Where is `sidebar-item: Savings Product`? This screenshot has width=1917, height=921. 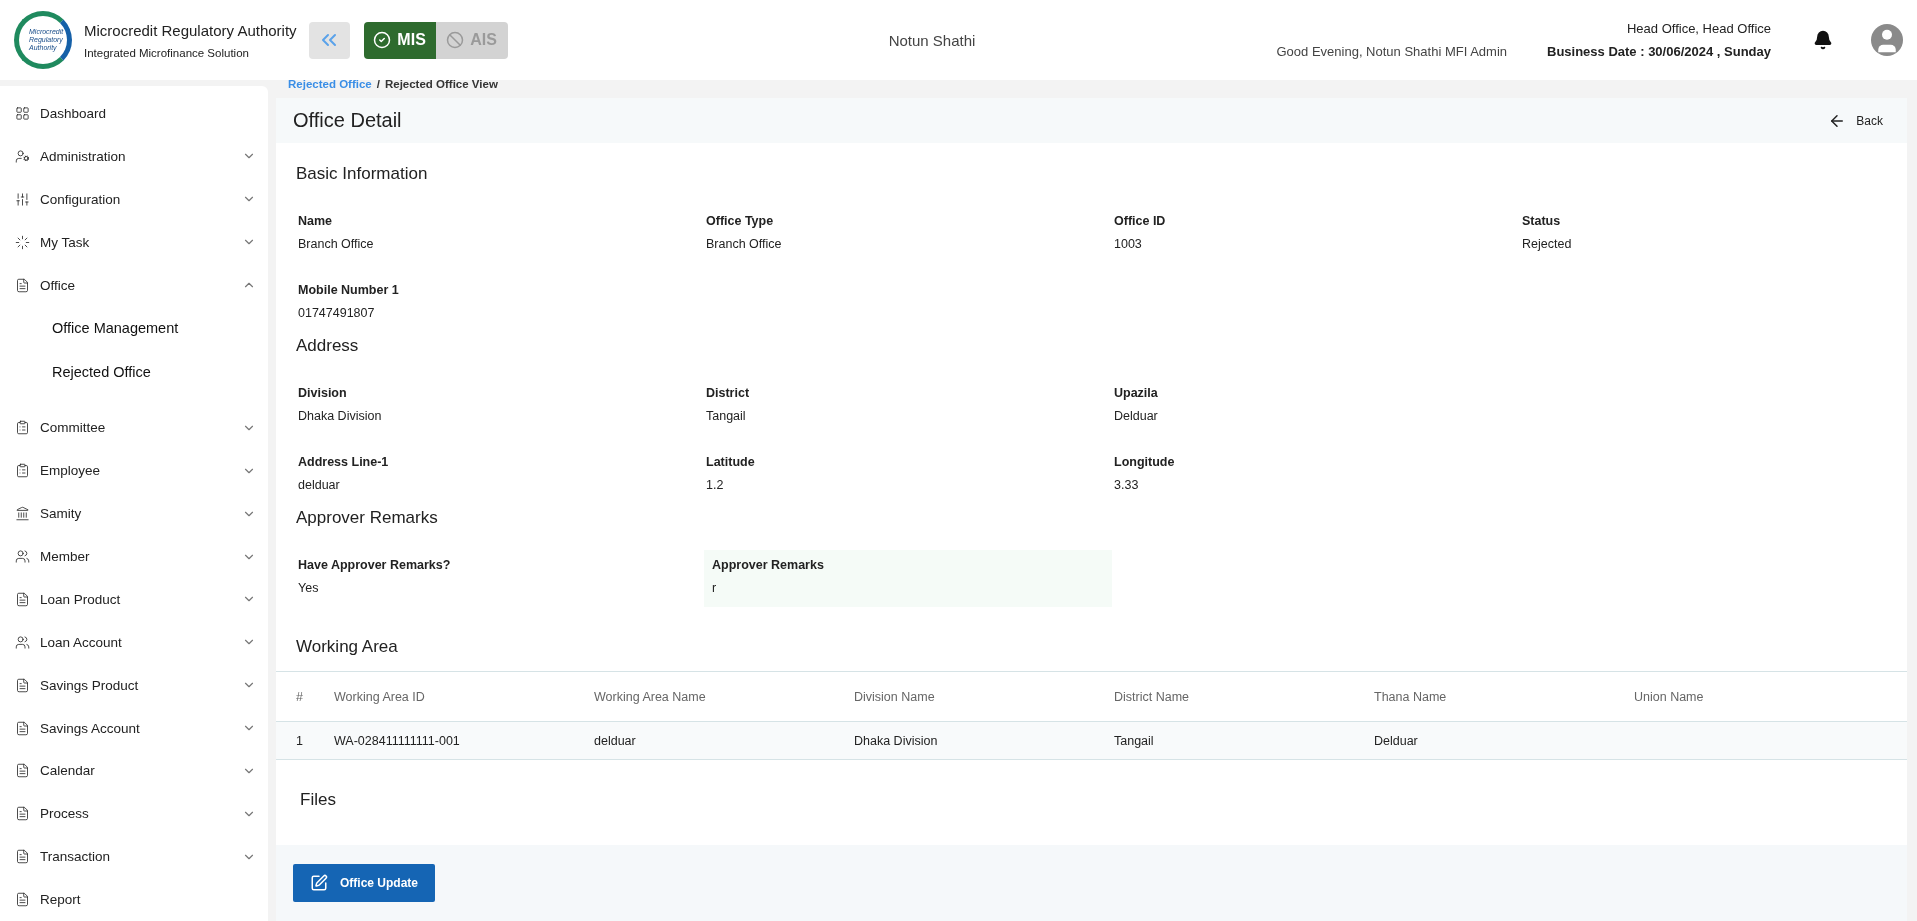 sidebar-item: Savings Product is located at coordinates (134, 685).